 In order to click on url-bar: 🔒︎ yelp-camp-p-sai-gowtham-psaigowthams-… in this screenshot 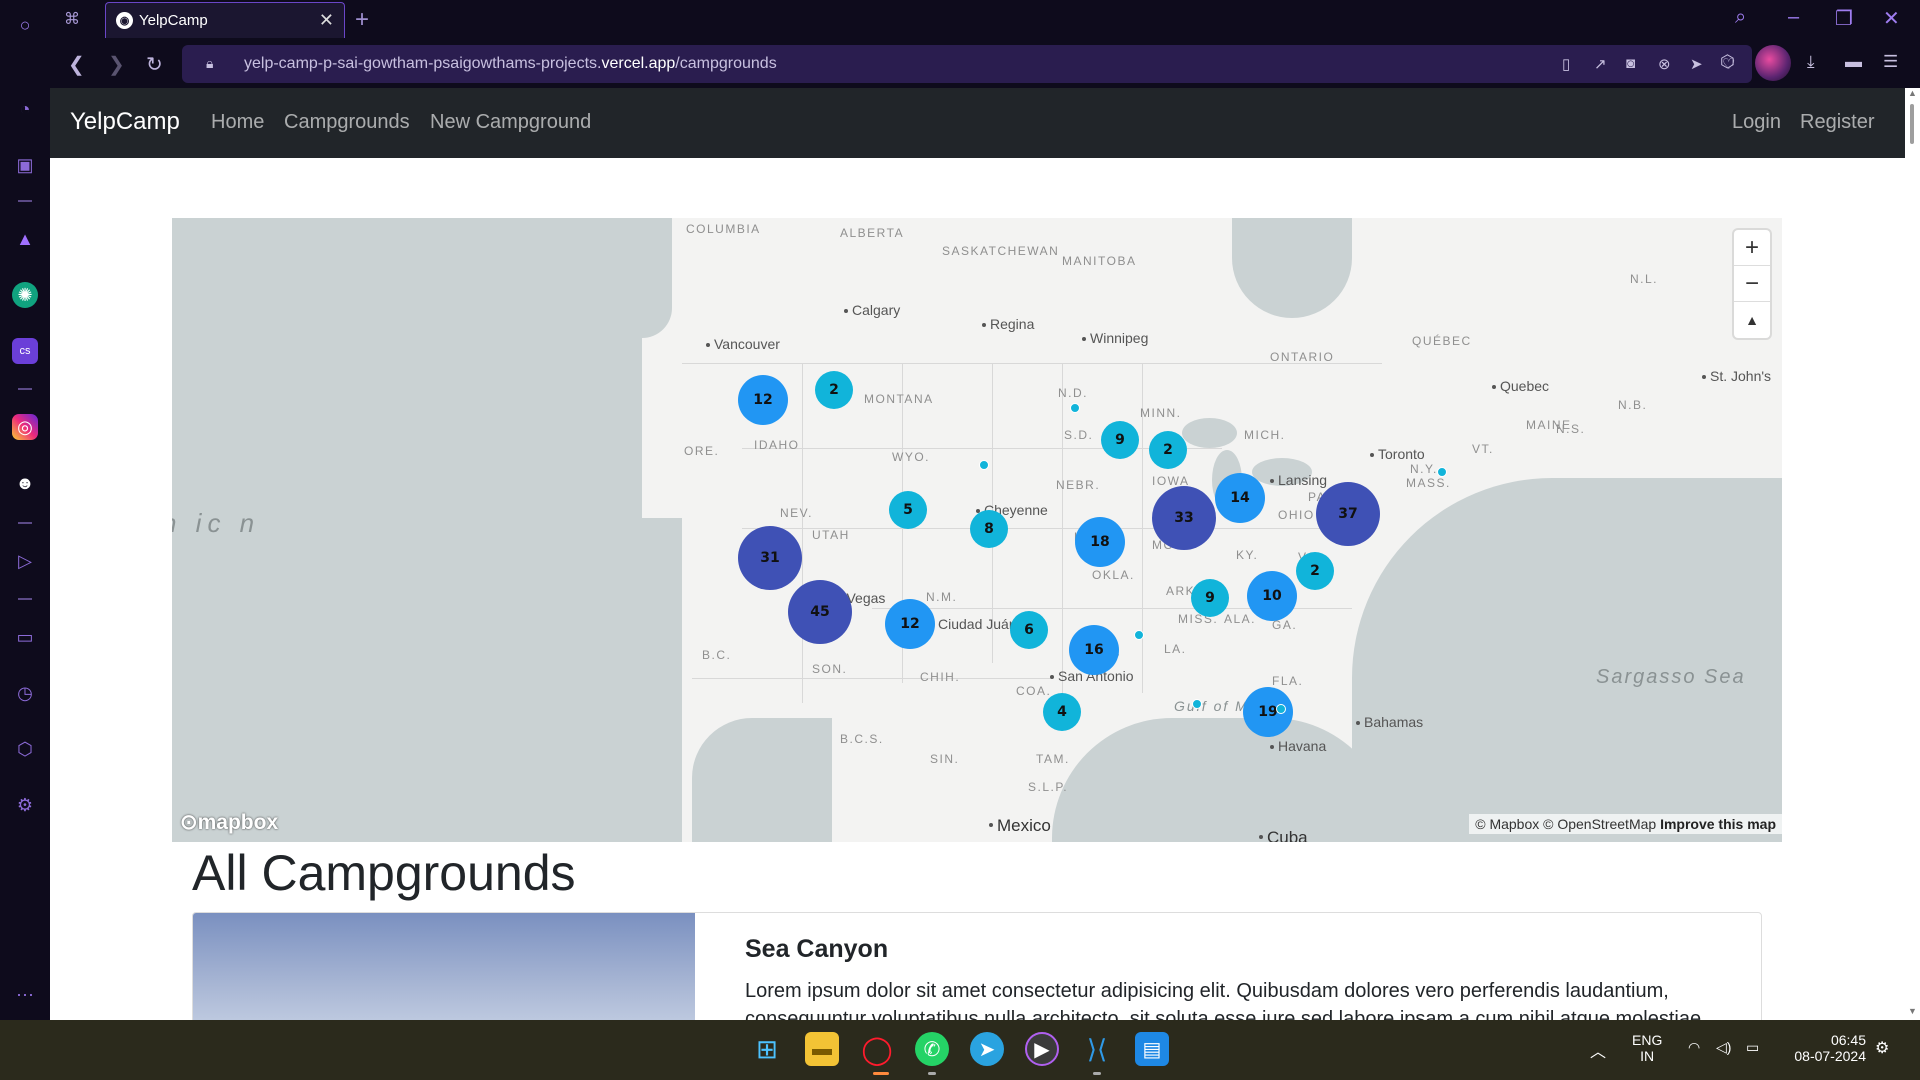, I will do `click(967, 64)`.